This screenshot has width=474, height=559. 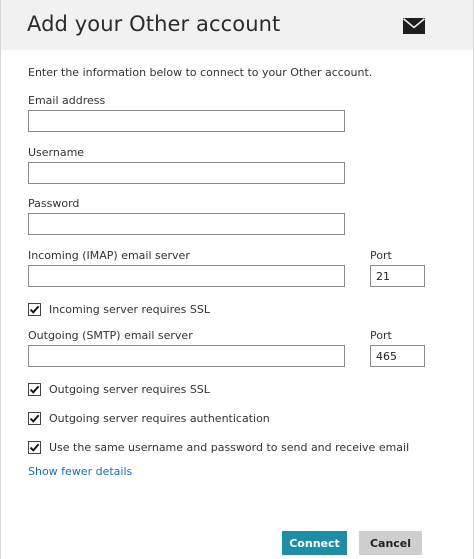 I want to click on username-field, so click(x=186, y=173).